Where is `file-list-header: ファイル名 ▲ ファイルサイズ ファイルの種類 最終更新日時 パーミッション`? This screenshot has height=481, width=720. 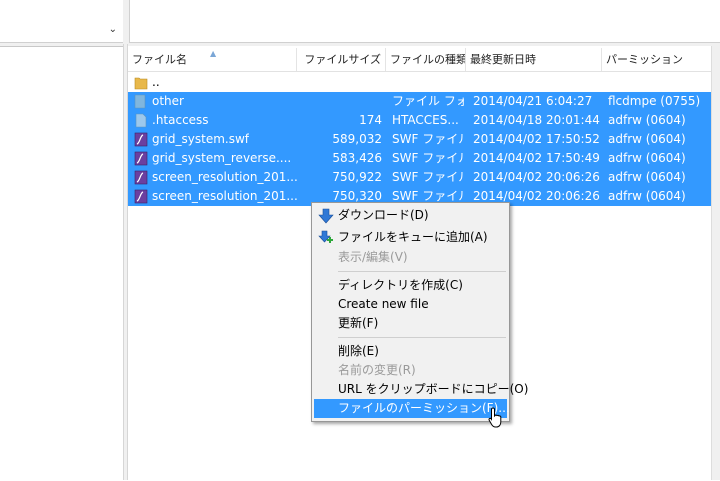
file-list-header: ファイル名 ▲ ファイルサイズ ファイルの種類 最終更新日時 パーミッション is located at coordinates (424, 60).